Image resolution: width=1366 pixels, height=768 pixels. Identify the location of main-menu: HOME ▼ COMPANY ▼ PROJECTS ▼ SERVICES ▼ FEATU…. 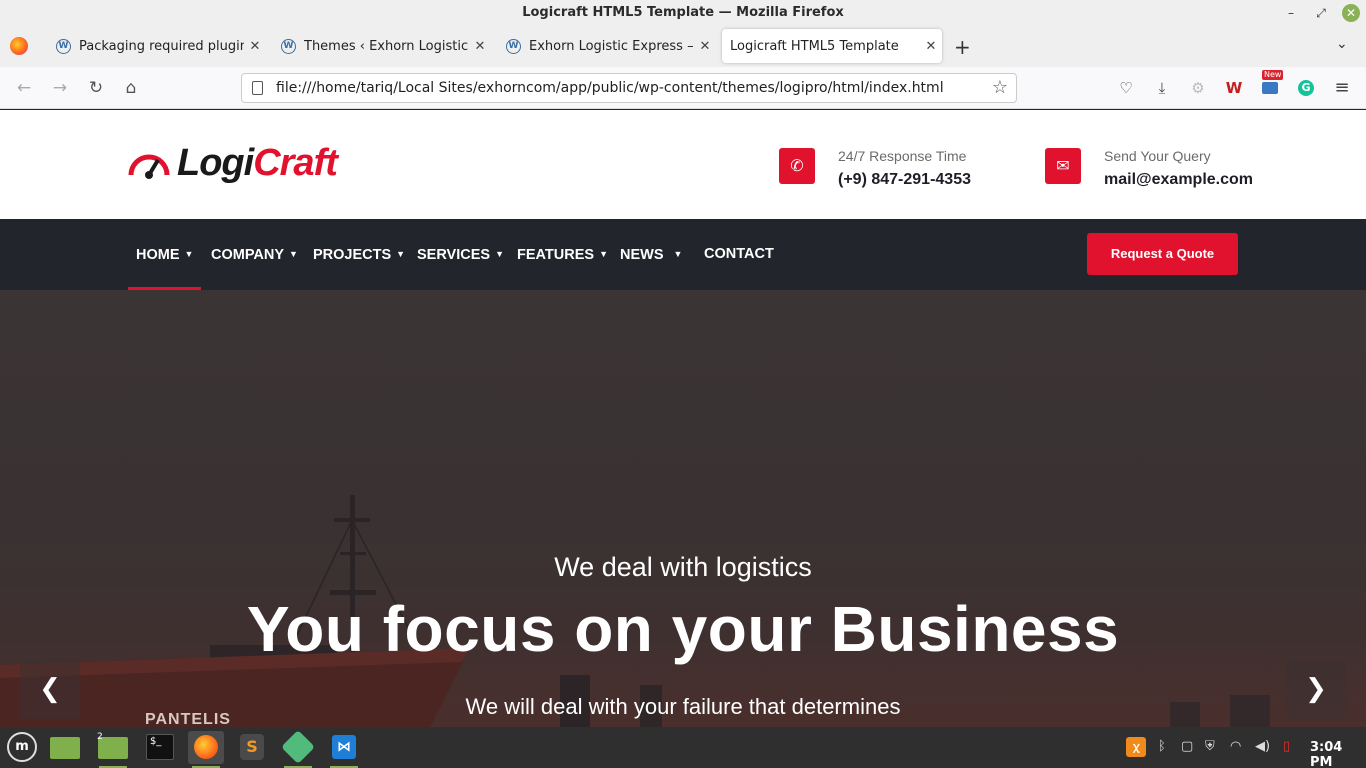
(683, 254).